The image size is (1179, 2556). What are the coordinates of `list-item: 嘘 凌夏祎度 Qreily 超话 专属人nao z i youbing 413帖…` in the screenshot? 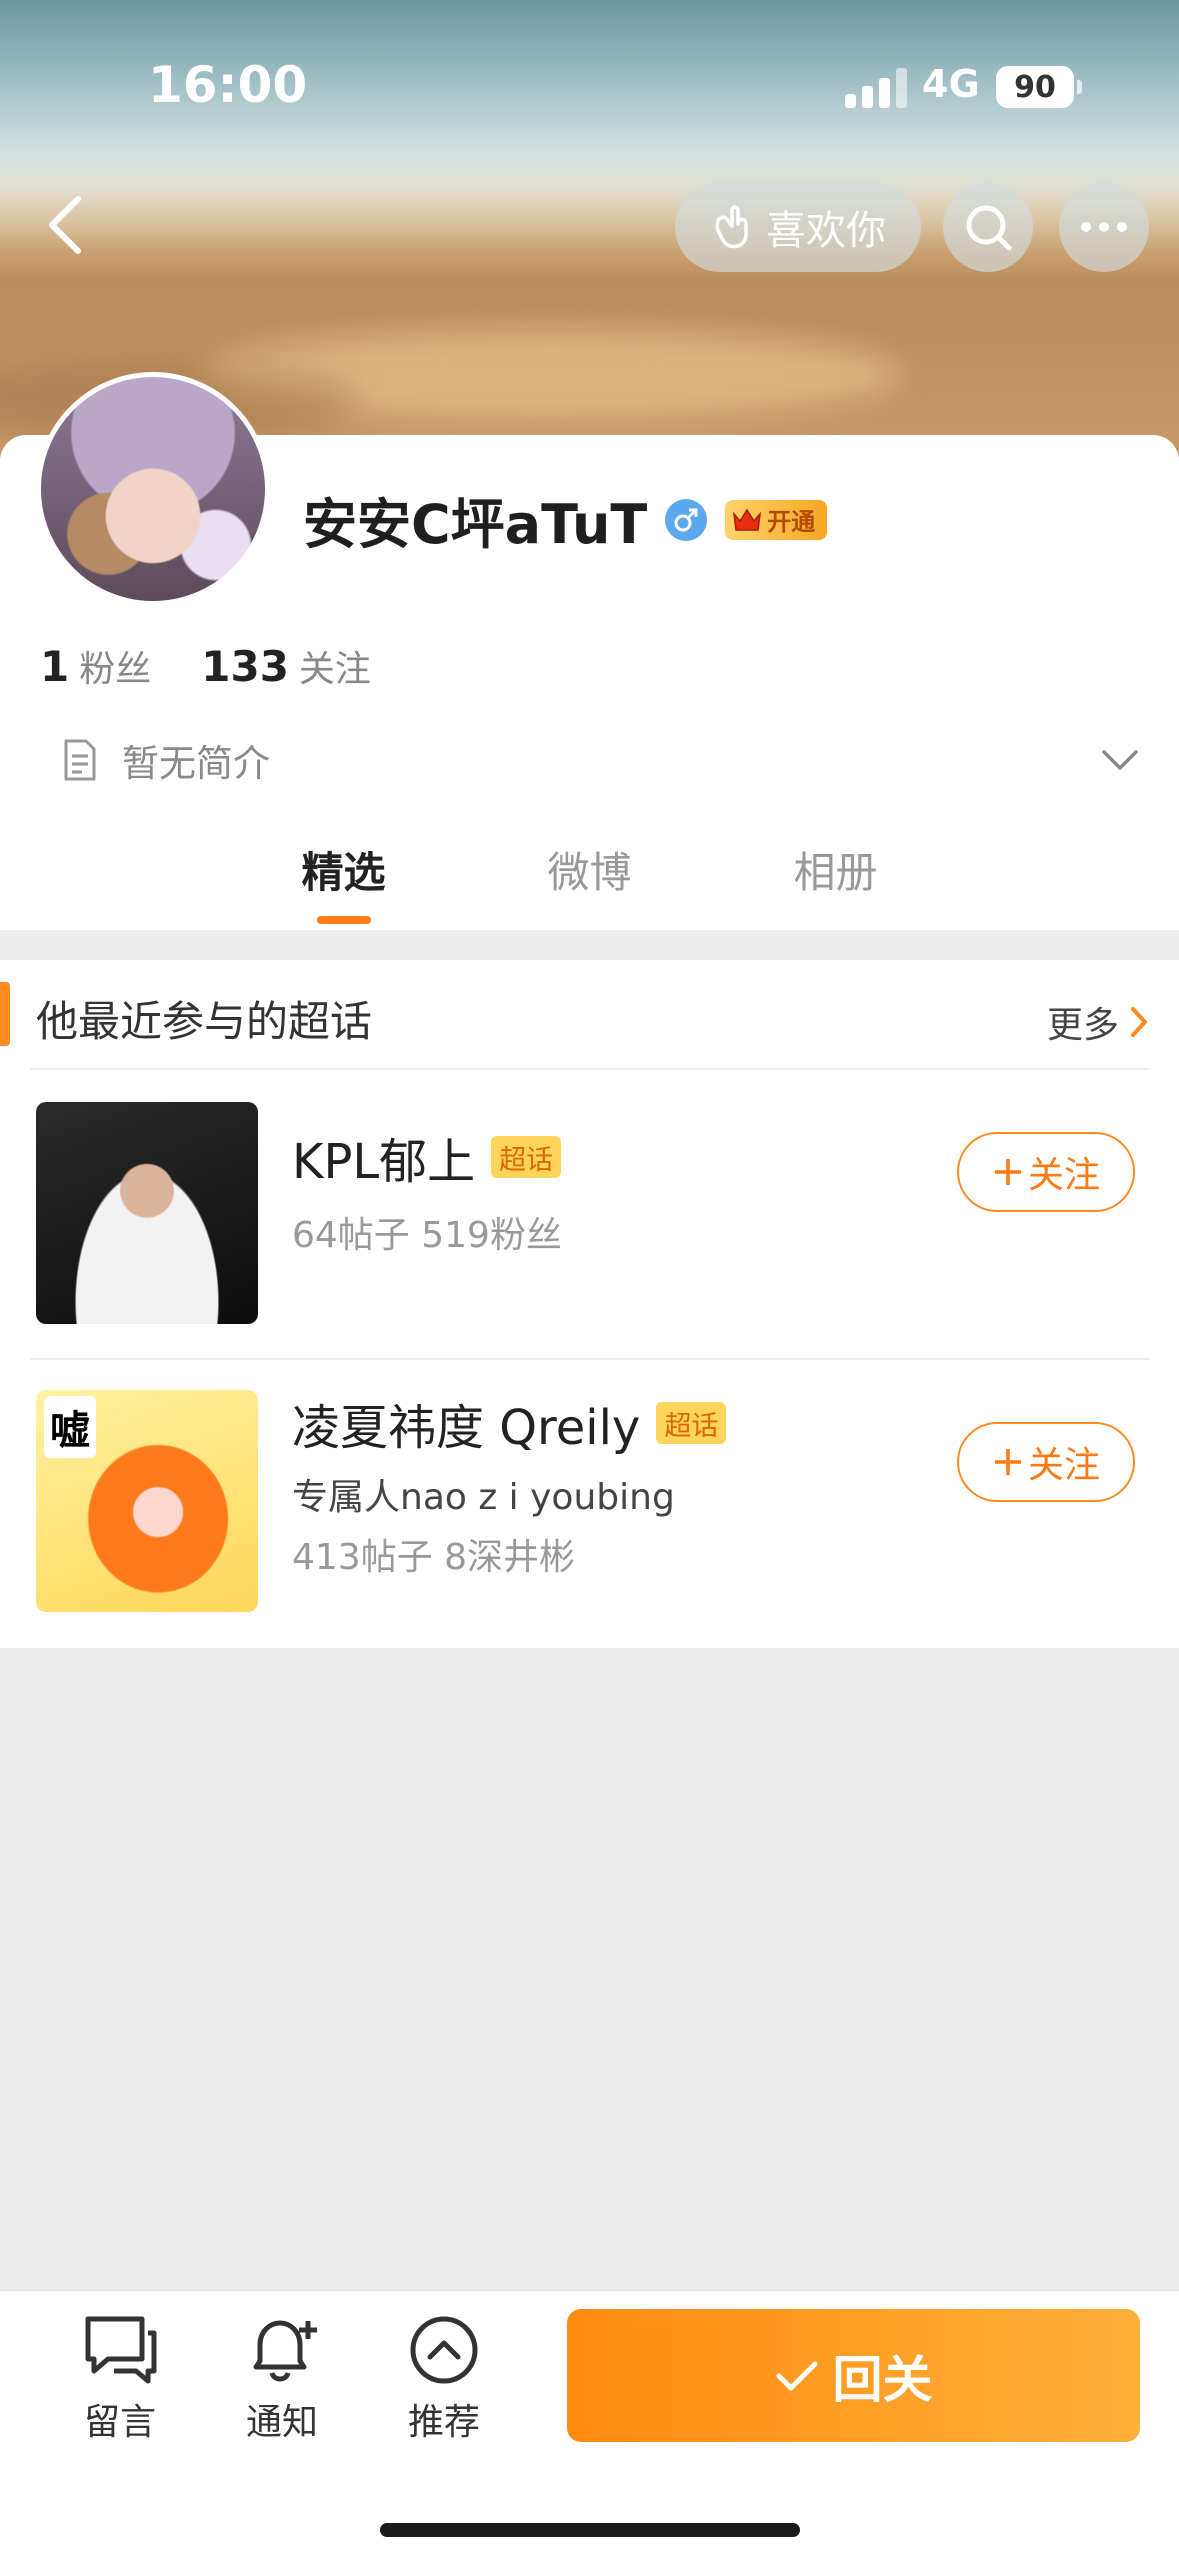 It's located at (589, 1490).